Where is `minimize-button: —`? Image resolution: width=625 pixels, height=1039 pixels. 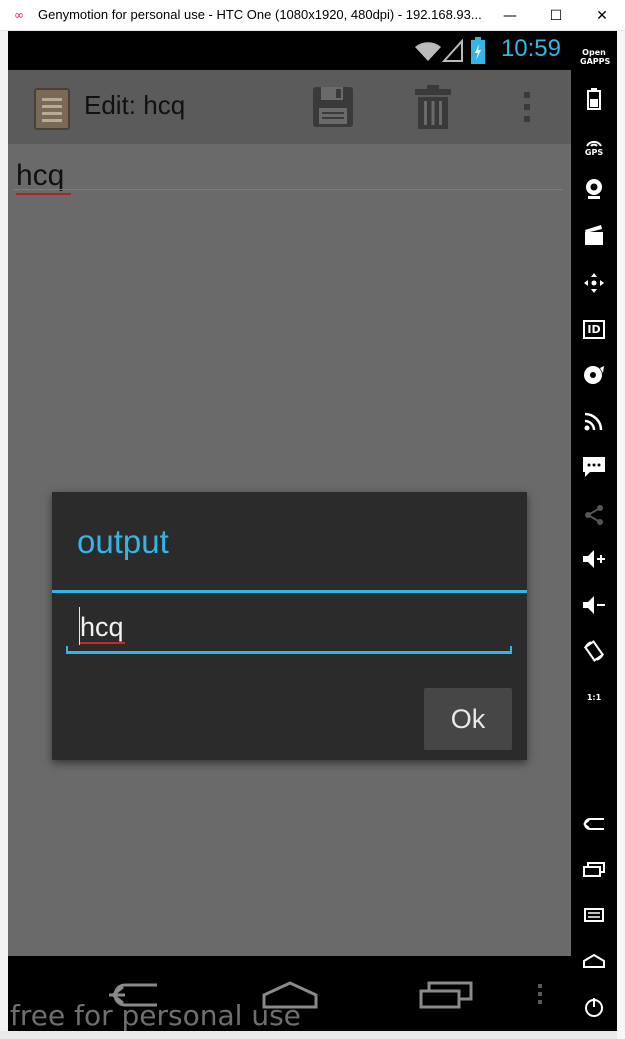 minimize-button: — is located at coordinates (510, 15).